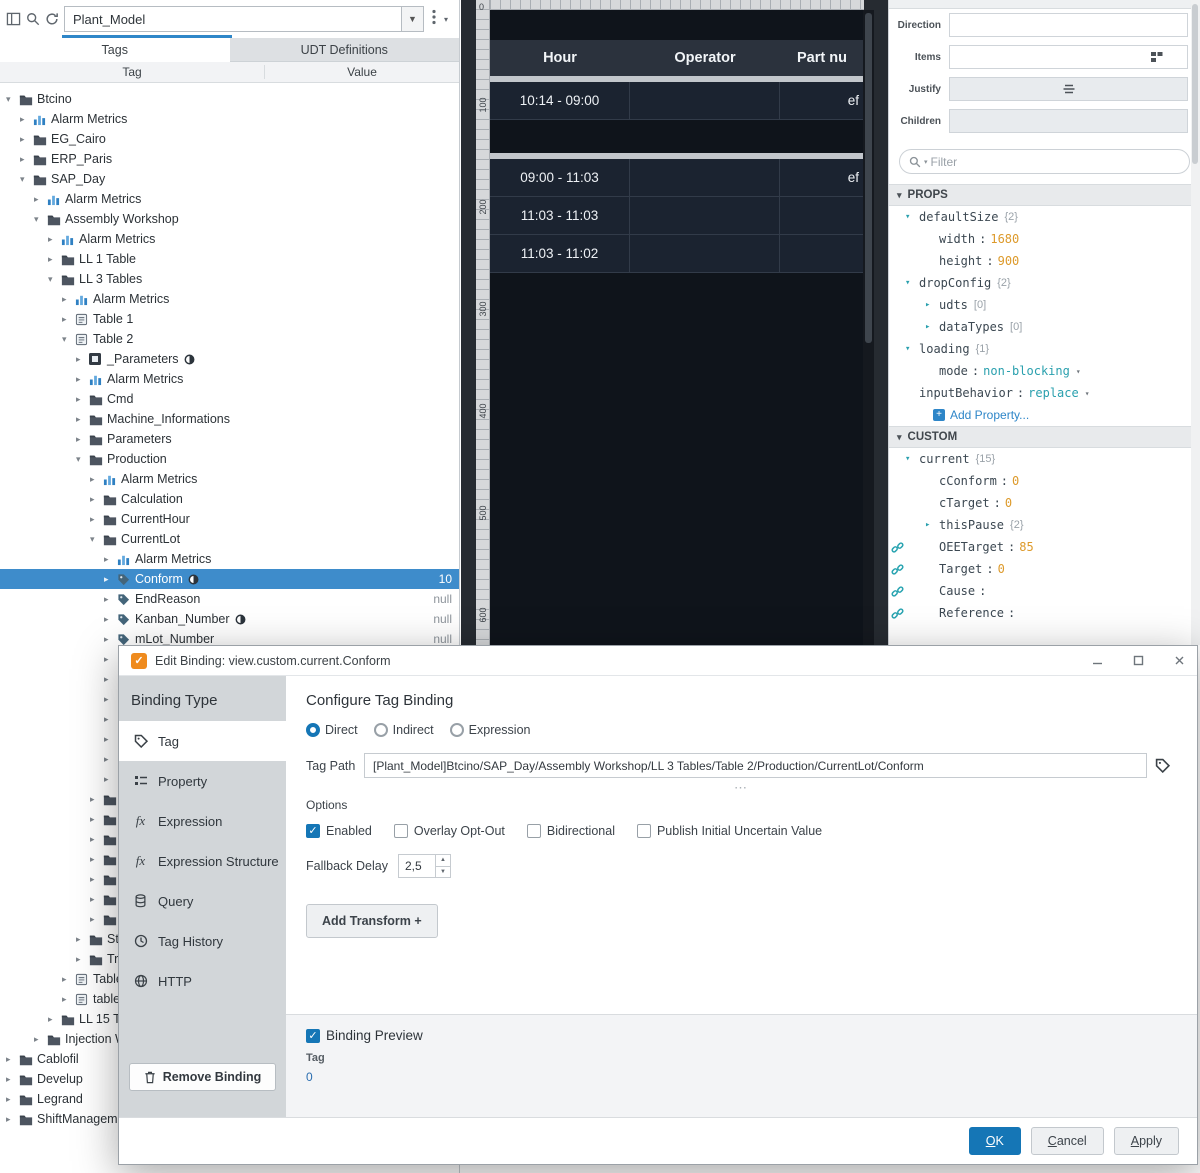 The image size is (1200, 1173). Describe the element at coordinates (1044, 283) in the screenshot. I see `prop-dropconfig: ▾ dropConfig {2}` at that location.